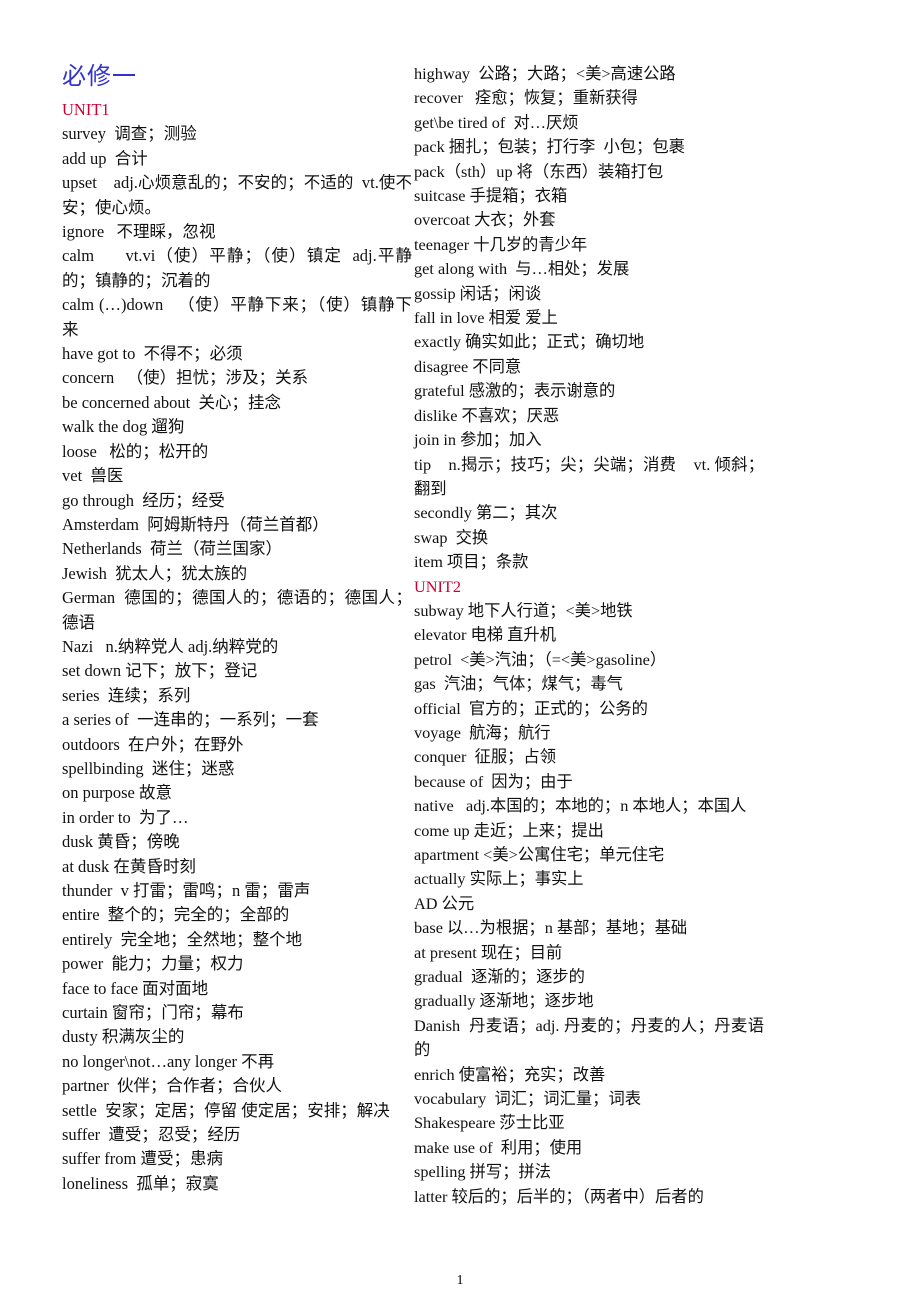 This screenshot has width=920, height=1302. I want to click on vocab-entry: series 连续；系列, so click(126, 695).